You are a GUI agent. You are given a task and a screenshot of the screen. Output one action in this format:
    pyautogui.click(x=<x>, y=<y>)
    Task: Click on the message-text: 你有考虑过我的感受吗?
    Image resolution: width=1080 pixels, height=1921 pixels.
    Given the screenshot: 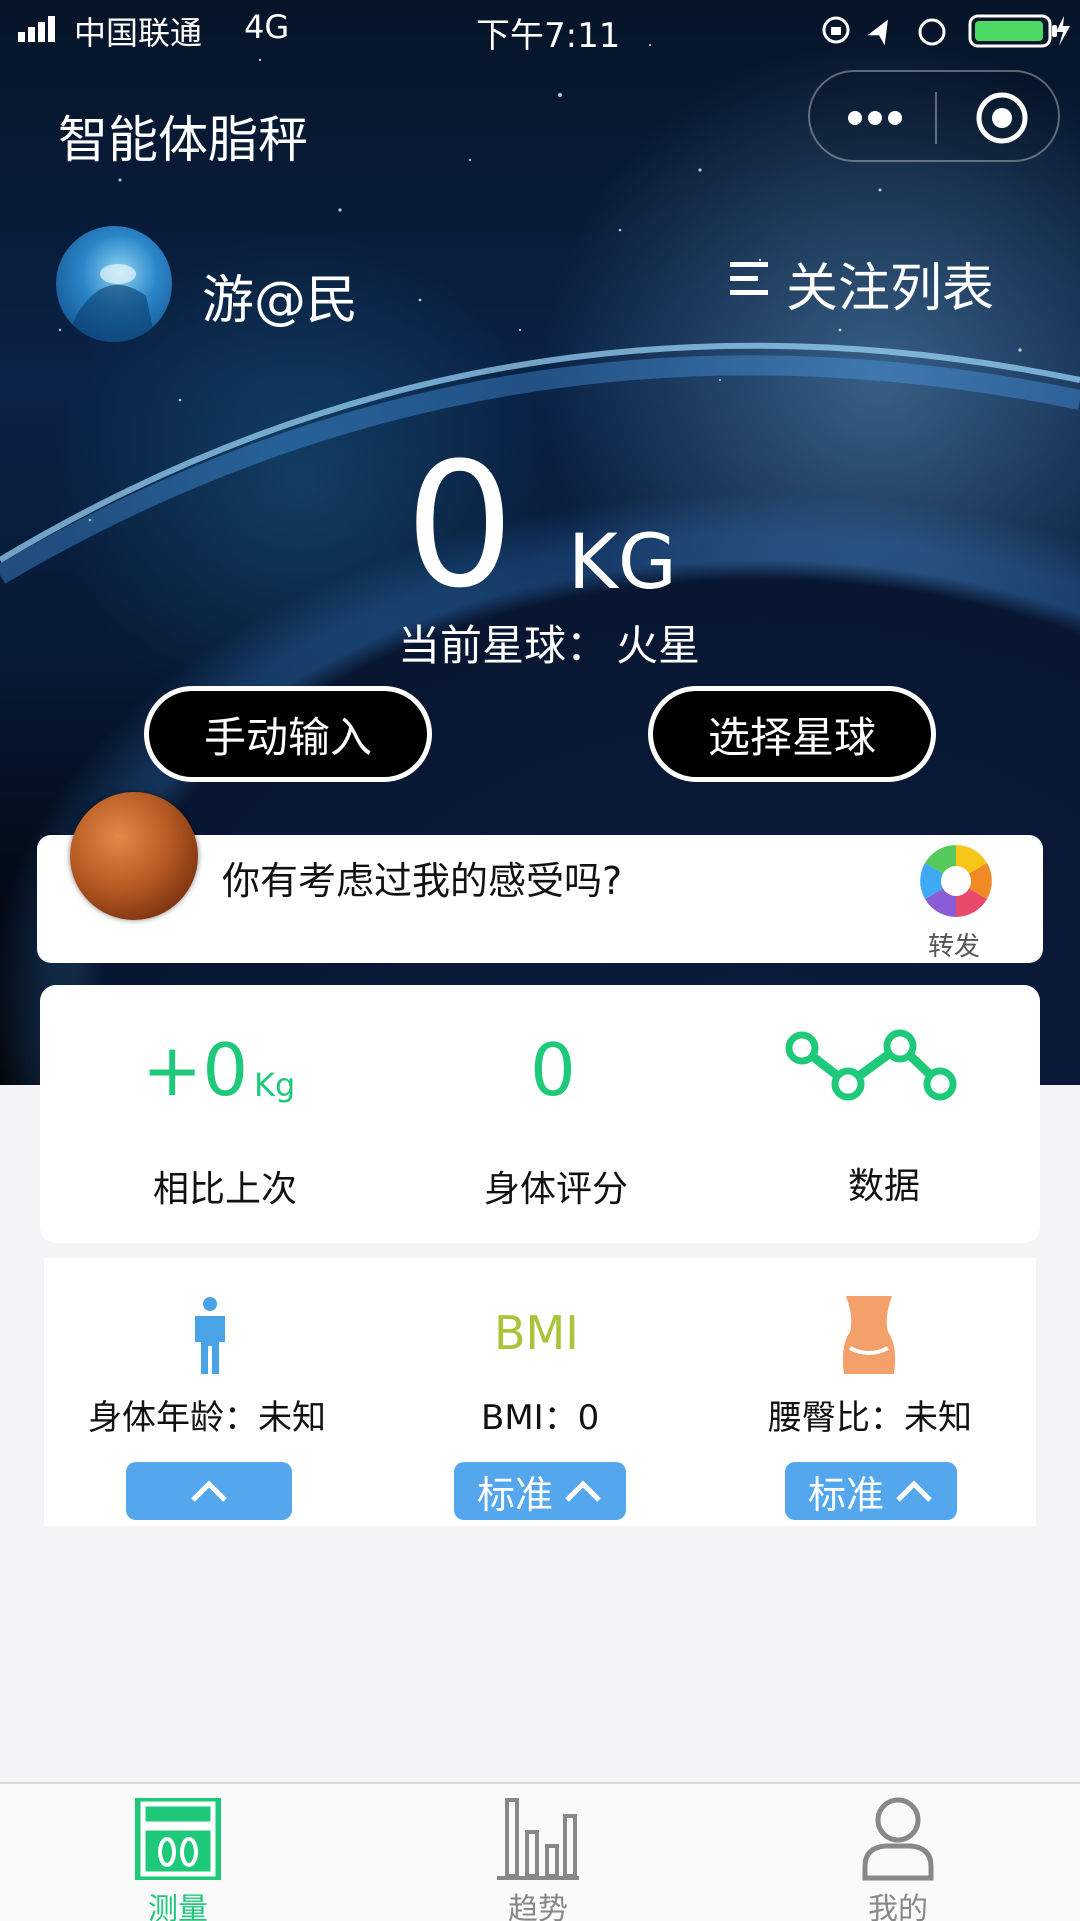 What is the action you would take?
    pyautogui.click(x=422, y=881)
    